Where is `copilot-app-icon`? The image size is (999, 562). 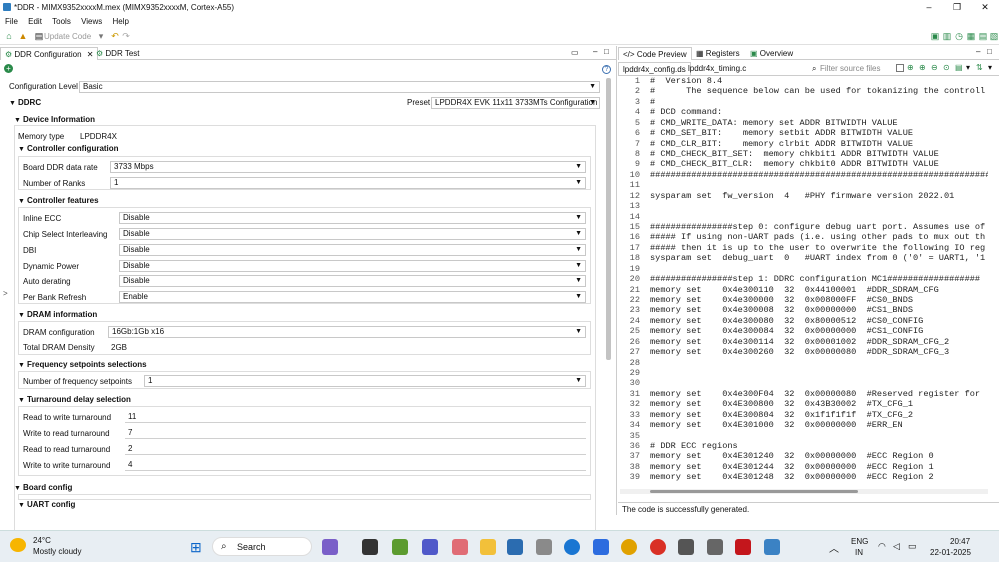
copilot-app-icon is located at coordinates (460, 547).